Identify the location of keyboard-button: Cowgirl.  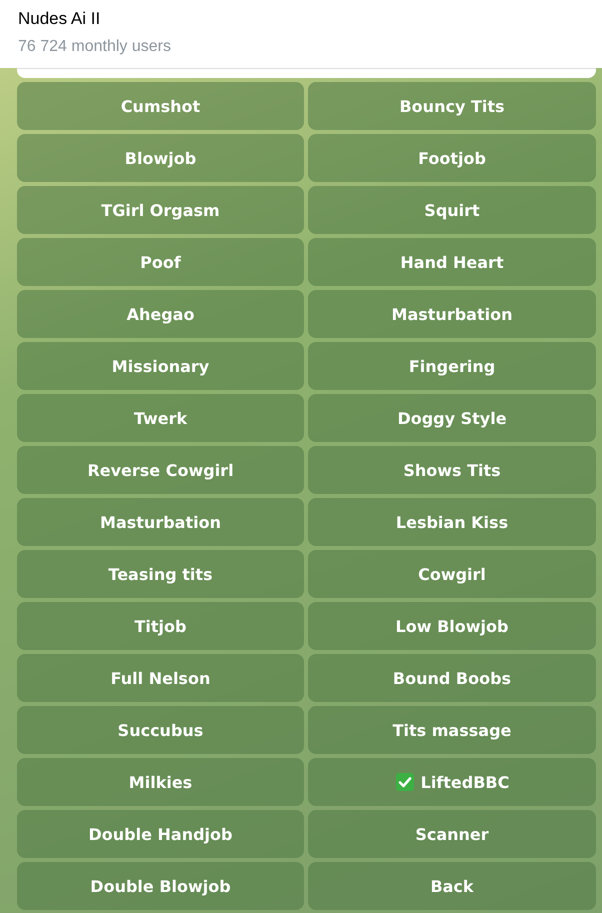
(452, 574).